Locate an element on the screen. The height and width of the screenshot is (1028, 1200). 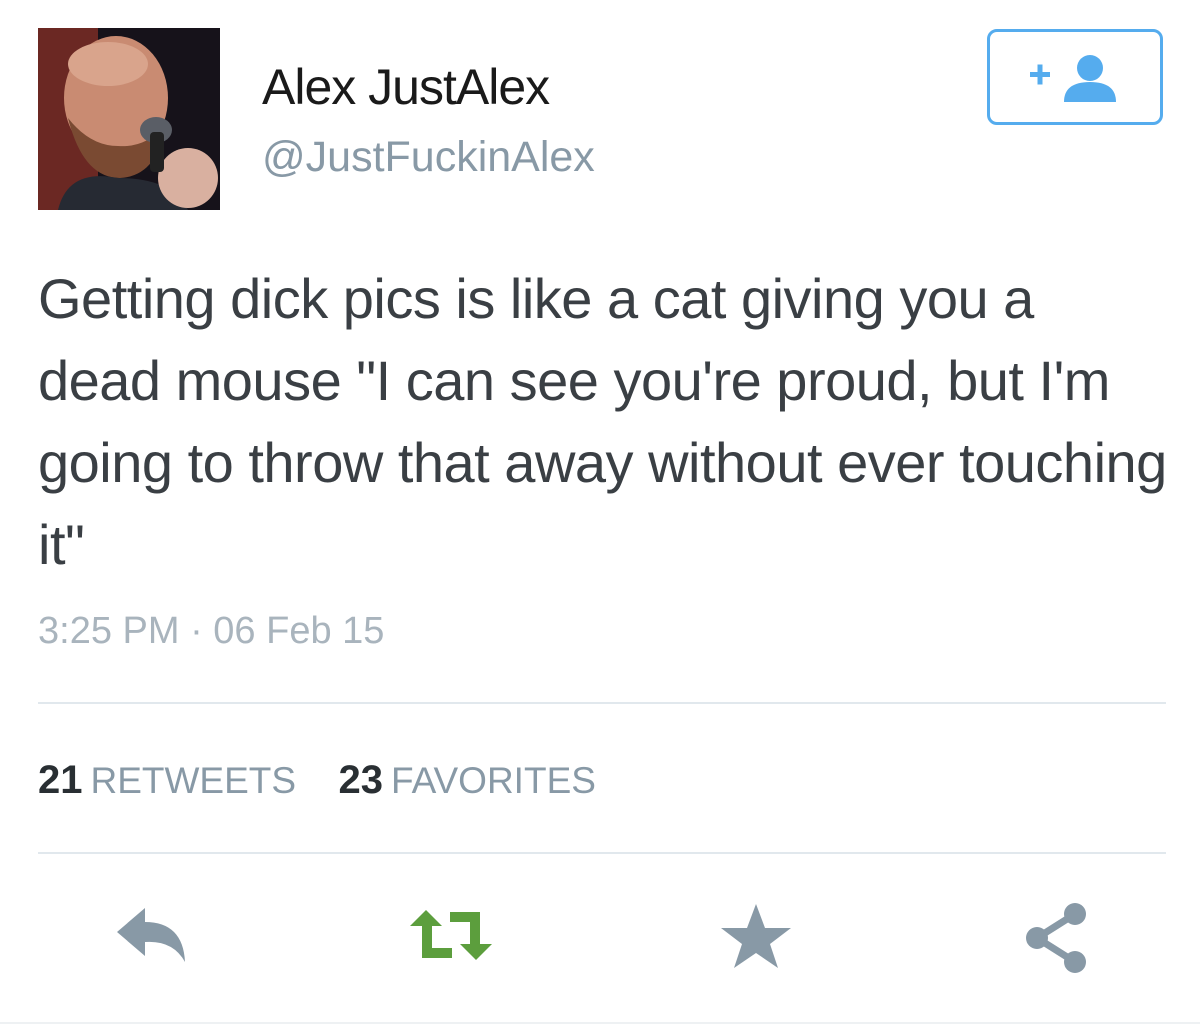
display-name: Alex JustAlex is located at coordinates (406, 87).